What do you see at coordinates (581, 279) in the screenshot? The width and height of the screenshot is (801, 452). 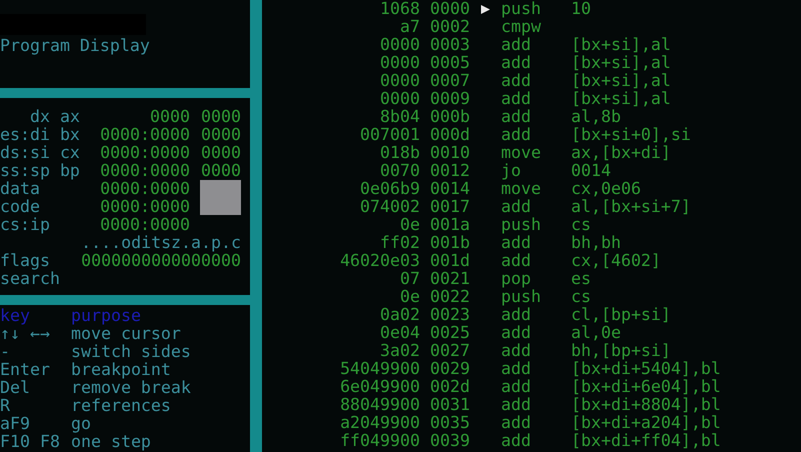 I see `instruction-operand: es` at bounding box center [581, 279].